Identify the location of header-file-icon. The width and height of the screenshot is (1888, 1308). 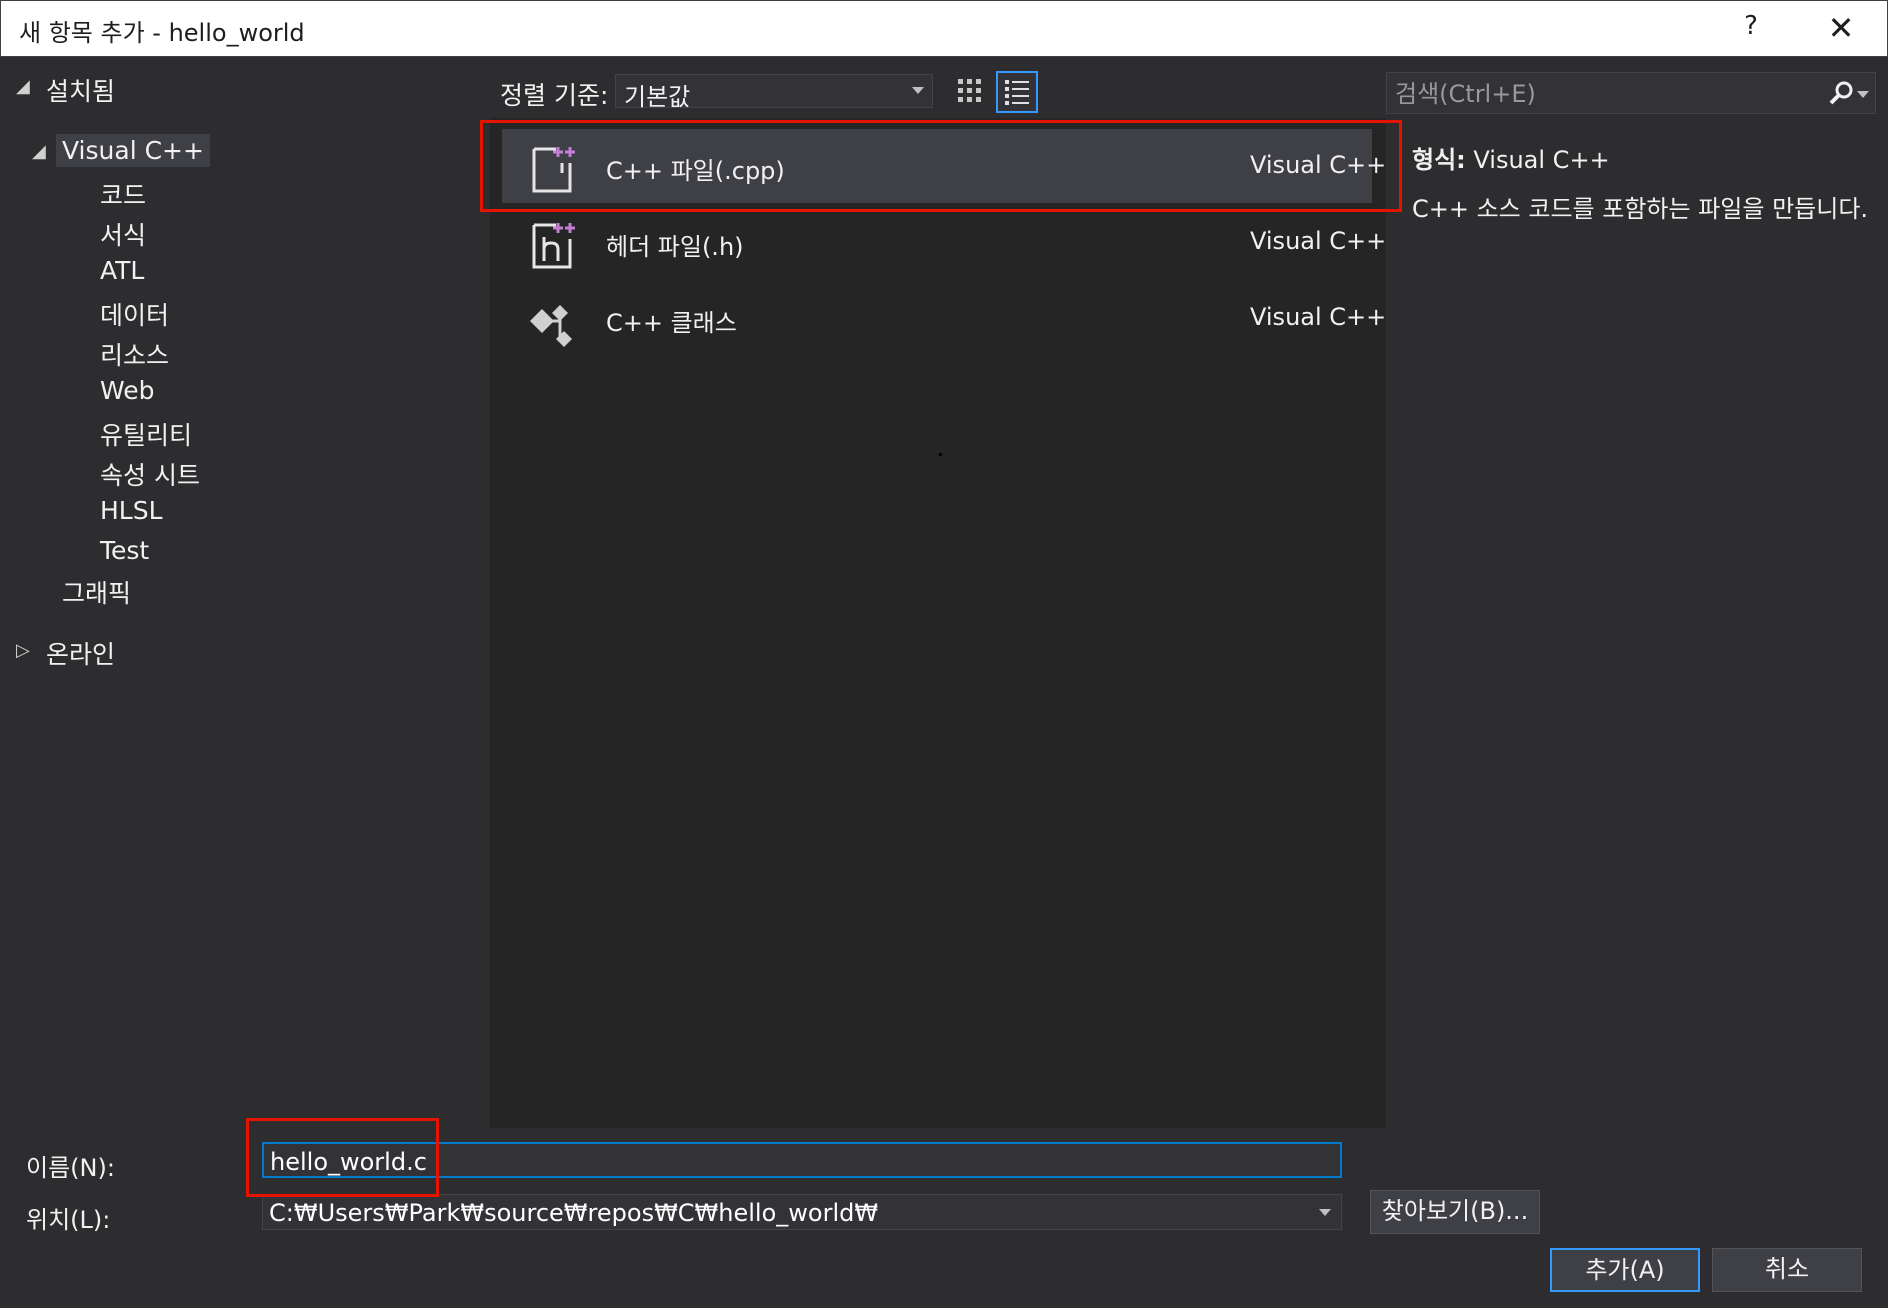
(553, 246).